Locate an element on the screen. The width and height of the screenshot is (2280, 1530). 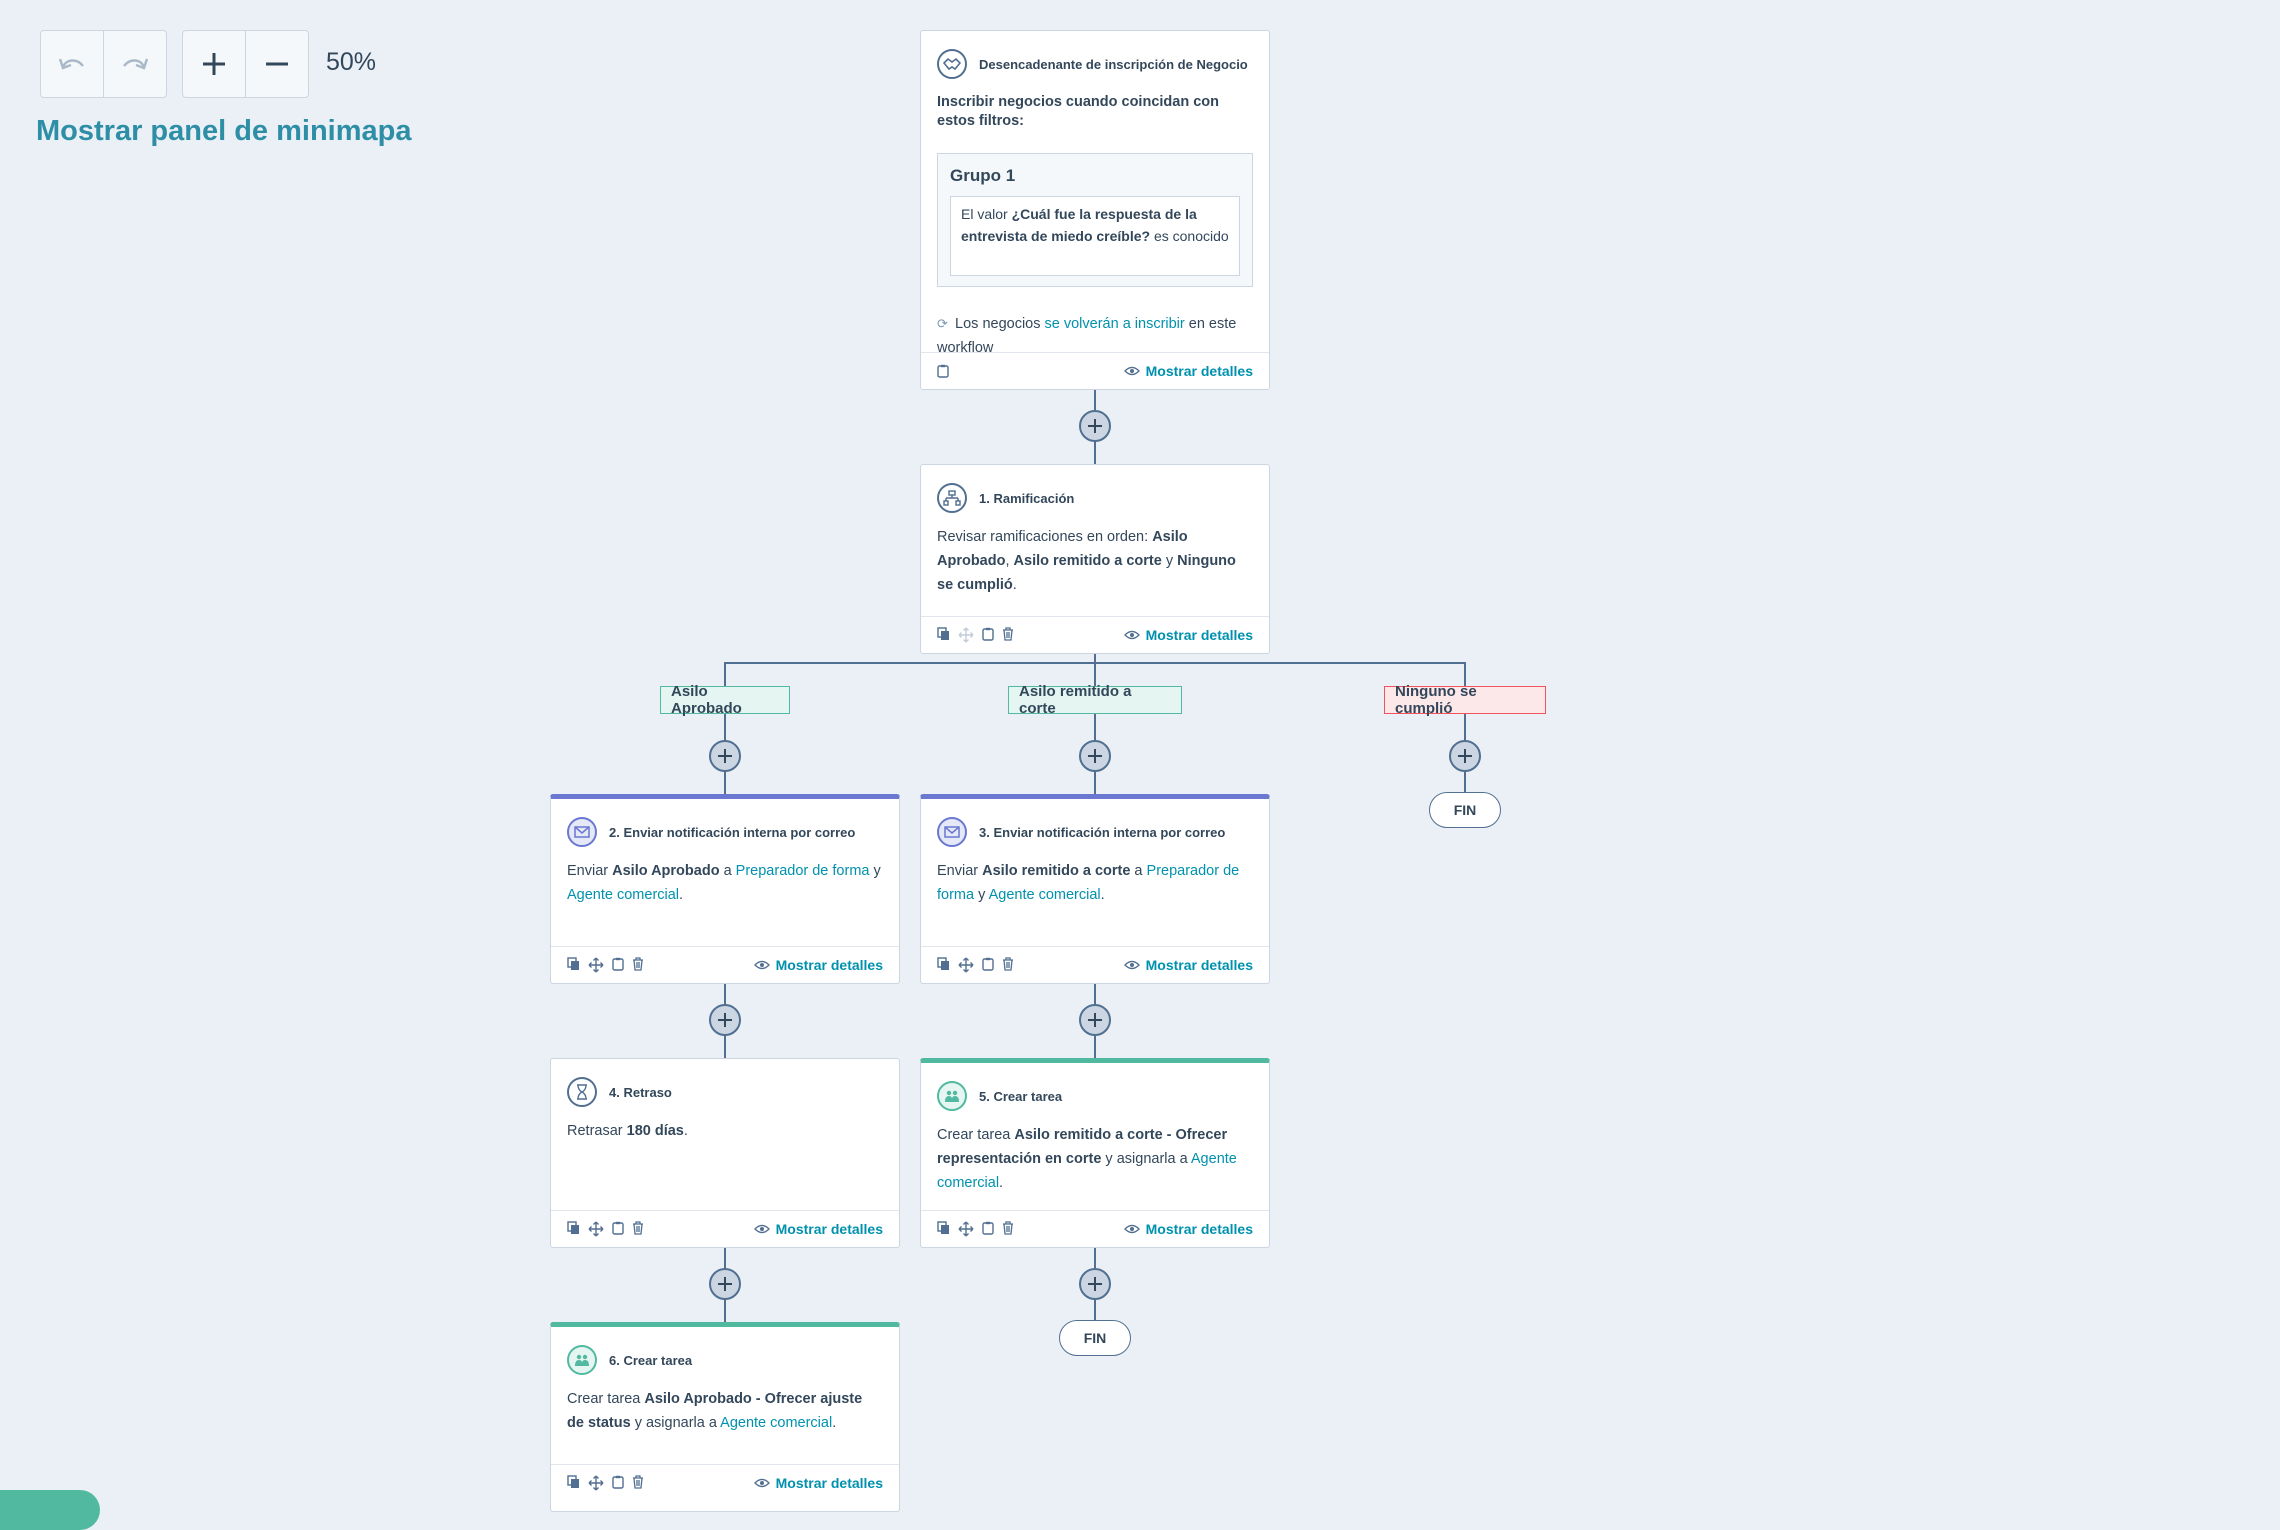
undo-icon is located at coordinates (71, 64).